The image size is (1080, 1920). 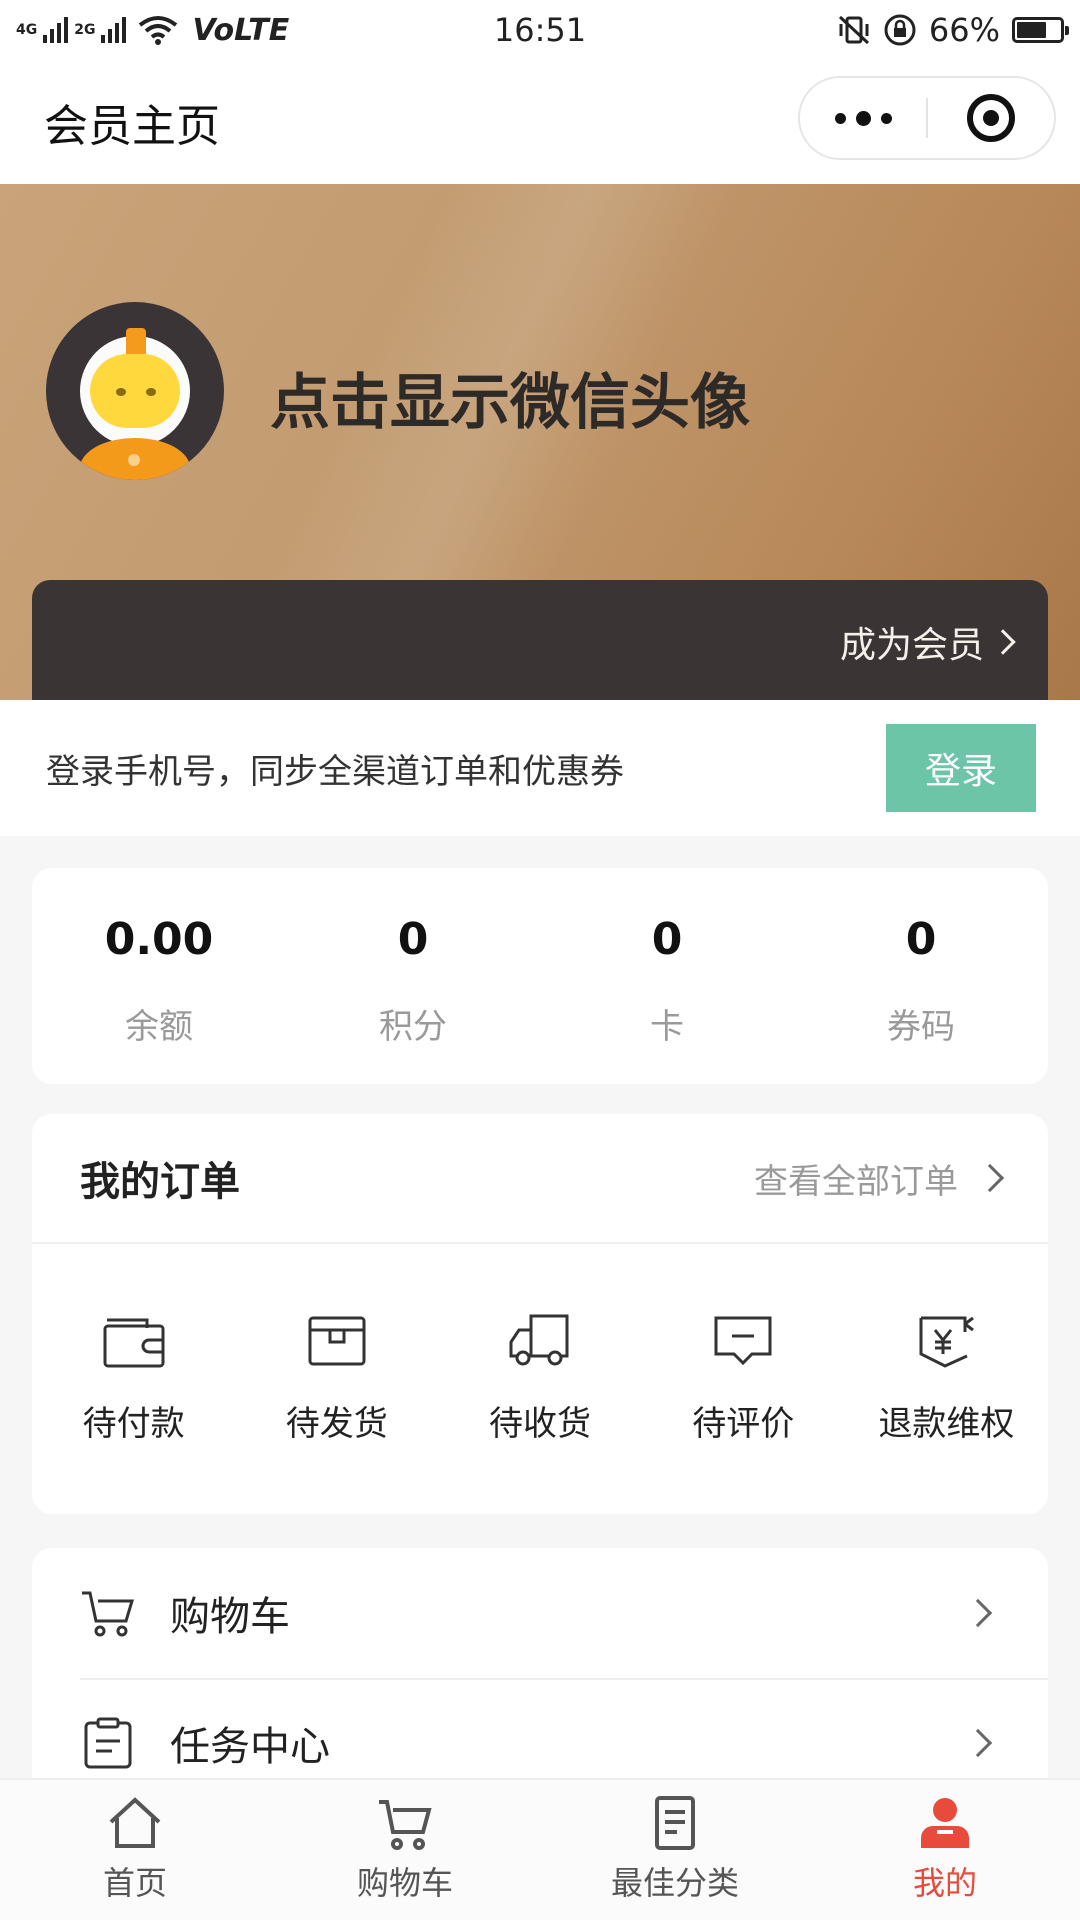 I want to click on status-bar: 4G 2G VoLTE 16:51 66%, so click(x=540, y=30).